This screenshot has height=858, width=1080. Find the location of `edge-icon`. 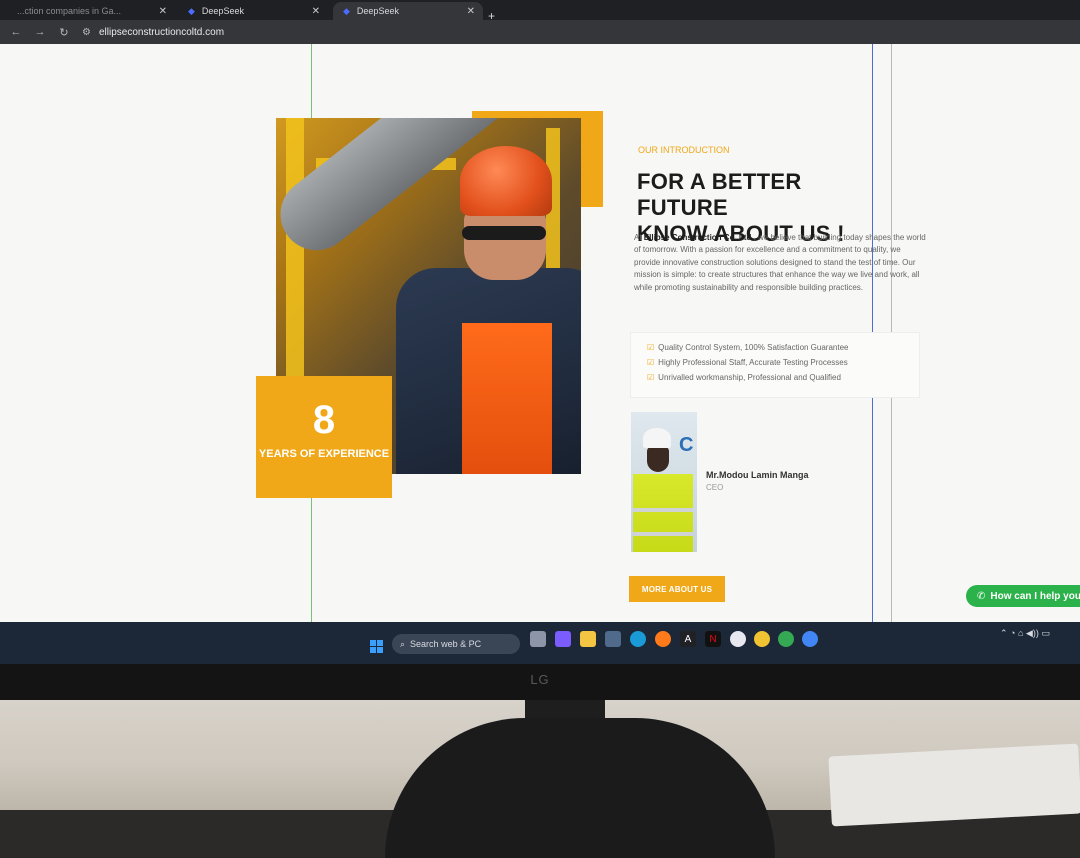

edge-icon is located at coordinates (638, 639).